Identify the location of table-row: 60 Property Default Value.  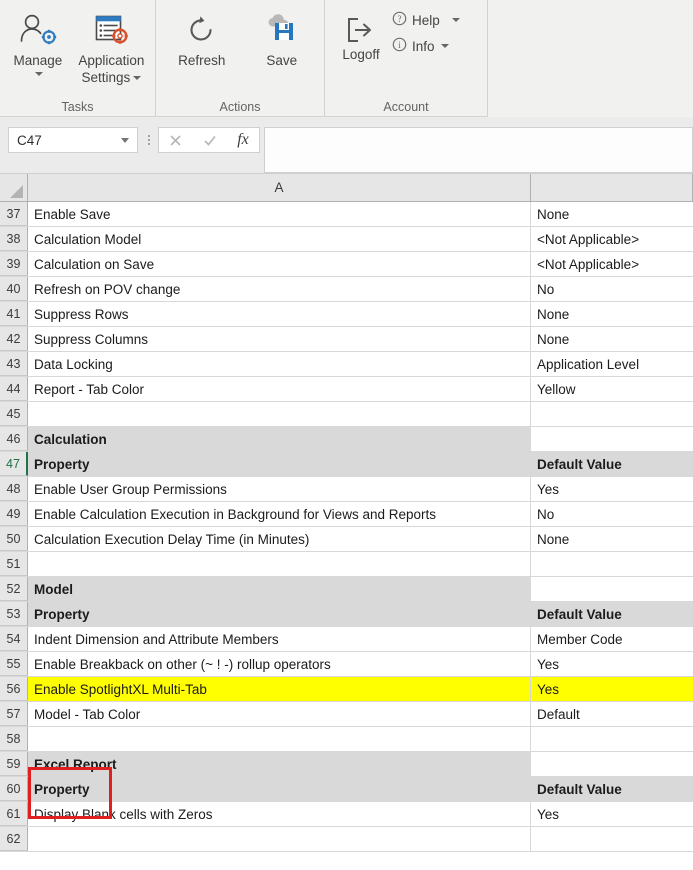
(346, 789).